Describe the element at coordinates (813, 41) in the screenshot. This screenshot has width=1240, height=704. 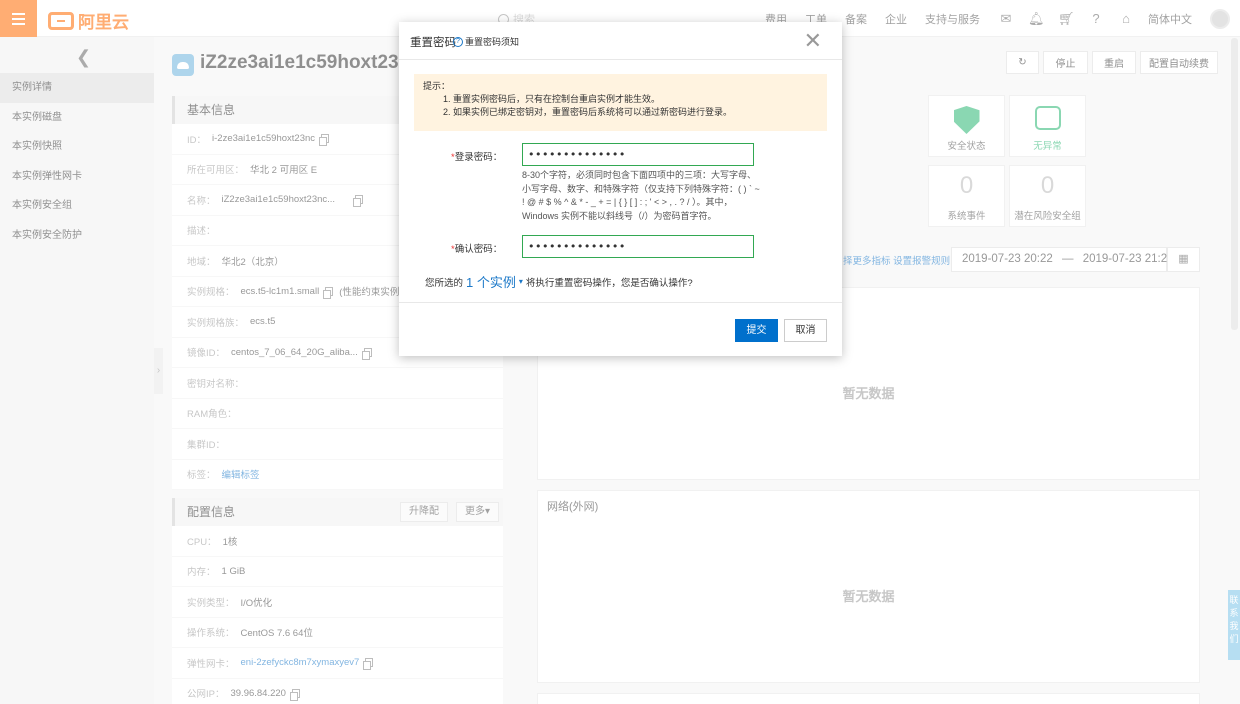
I see `close-icon: ✕` at that location.